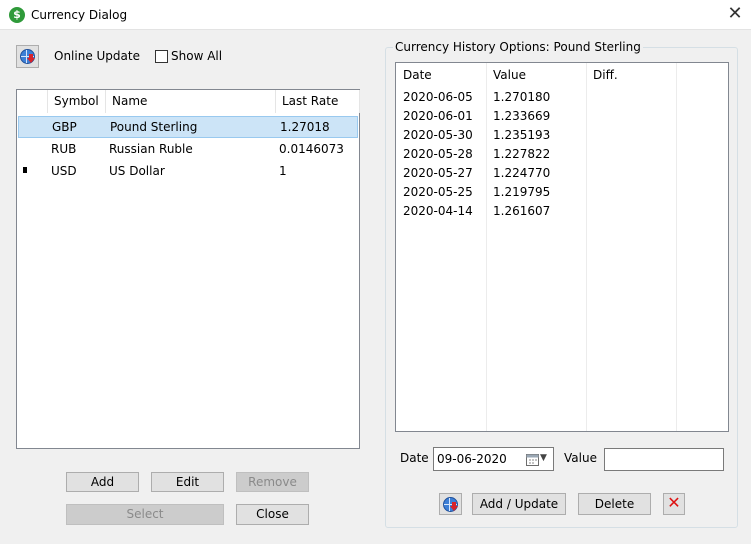 The image size is (751, 544). What do you see at coordinates (154, 127) in the screenshot?
I see `currency-name: Pound Sterling` at bounding box center [154, 127].